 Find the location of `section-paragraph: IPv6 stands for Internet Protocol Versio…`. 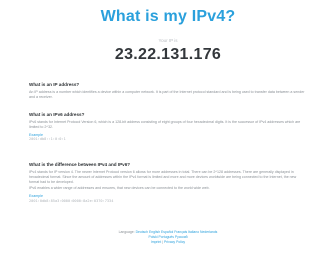

section-paragraph: IPv6 stands for Internet Protocol Versio… is located at coordinates (165, 124).